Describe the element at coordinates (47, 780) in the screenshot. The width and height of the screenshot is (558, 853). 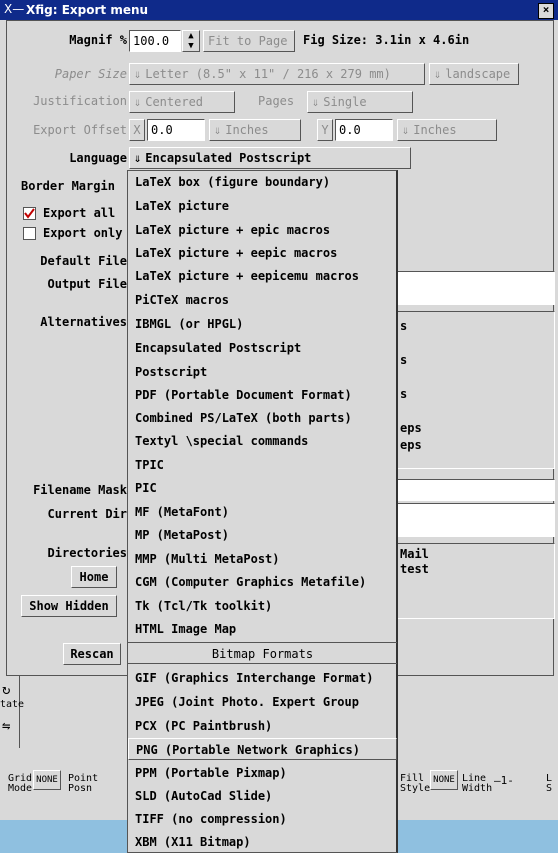
I see `grid-mode-button: NONE` at that location.